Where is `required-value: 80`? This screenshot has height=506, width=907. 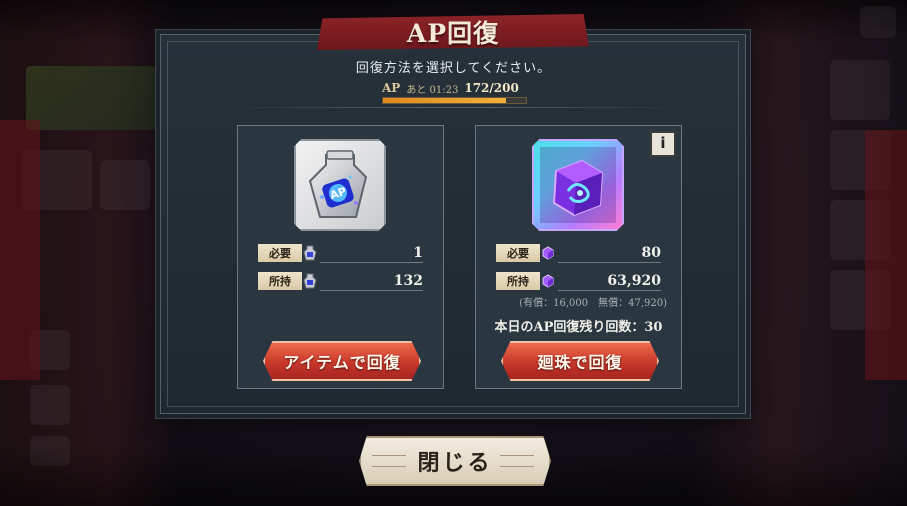 required-value: 80 is located at coordinates (609, 253).